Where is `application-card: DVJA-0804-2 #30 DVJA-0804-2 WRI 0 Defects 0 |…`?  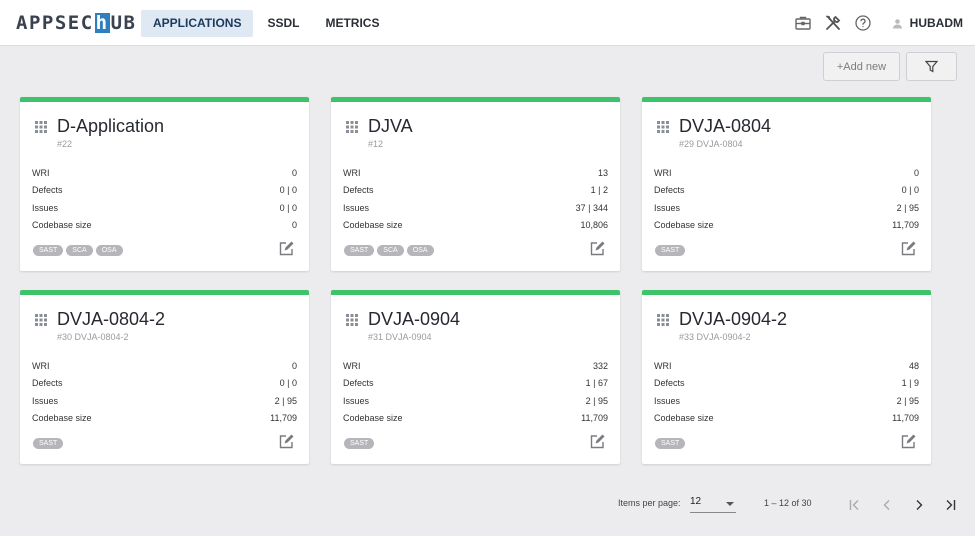 application-card: DVJA-0804-2 #30 DVJA-0804-2 WRI 0 Defects 0 |… is located at coordinates (164, 377).